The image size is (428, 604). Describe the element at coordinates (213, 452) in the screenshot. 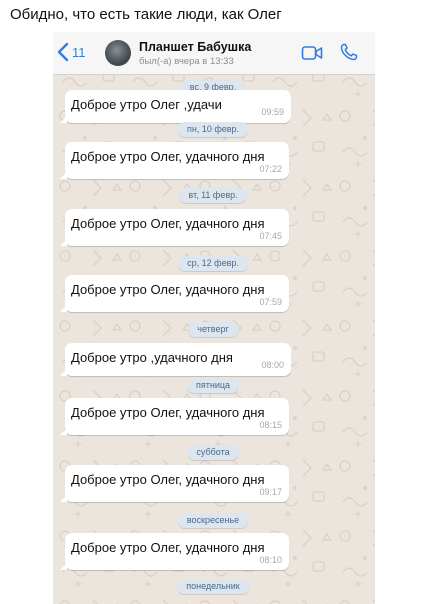

I see `date-separator: суббота` at that location.